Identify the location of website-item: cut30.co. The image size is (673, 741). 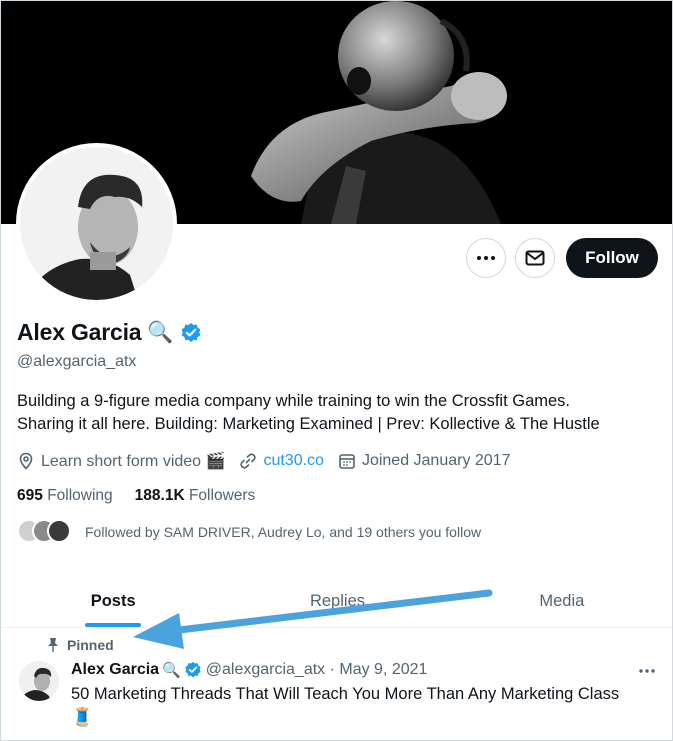
(281, 461).